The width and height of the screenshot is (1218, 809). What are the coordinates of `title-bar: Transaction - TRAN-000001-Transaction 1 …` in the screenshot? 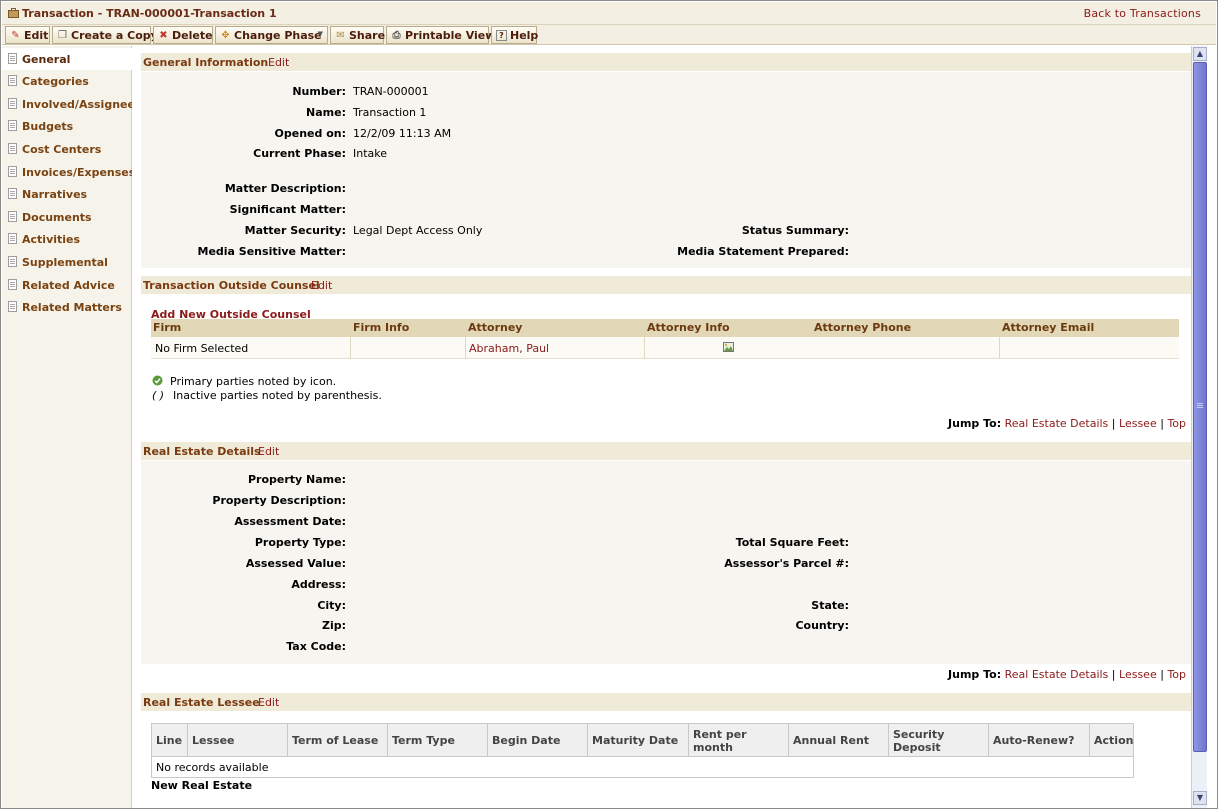 It's located at (609, 13).